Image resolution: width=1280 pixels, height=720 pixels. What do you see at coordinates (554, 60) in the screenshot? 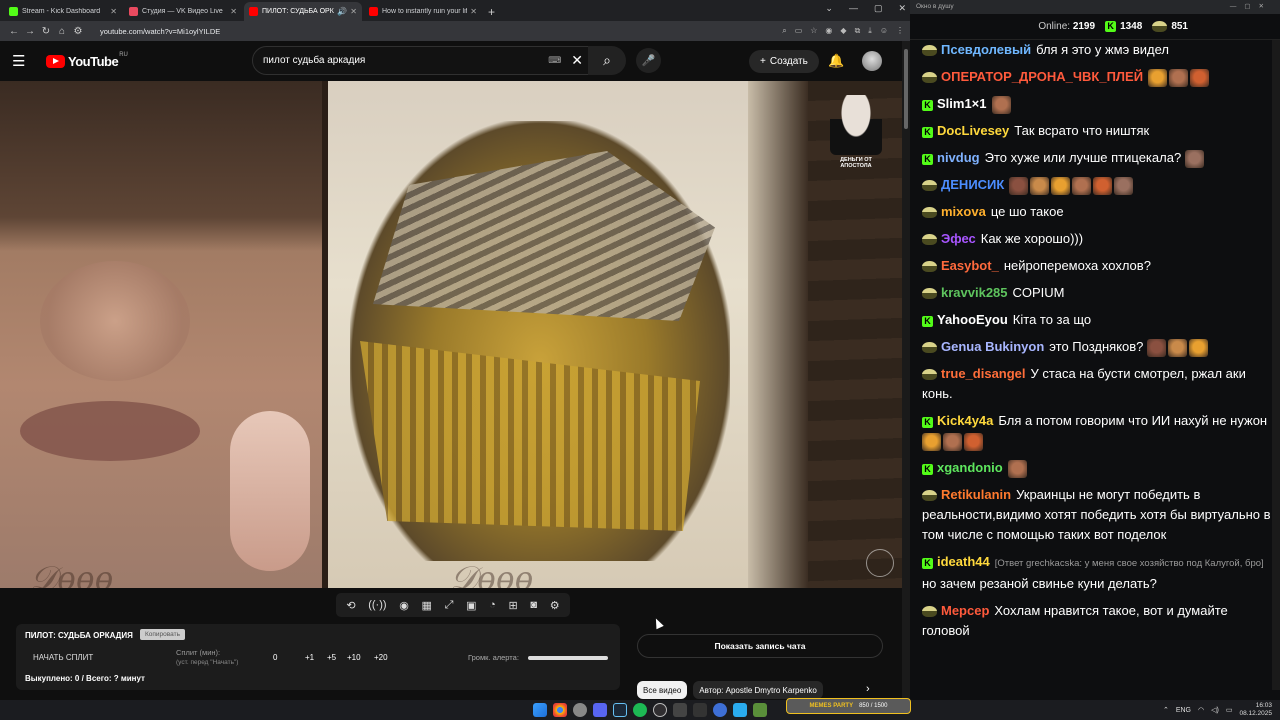
I see `keyboard-icon: ⌨` at bounding box center [554, 60].